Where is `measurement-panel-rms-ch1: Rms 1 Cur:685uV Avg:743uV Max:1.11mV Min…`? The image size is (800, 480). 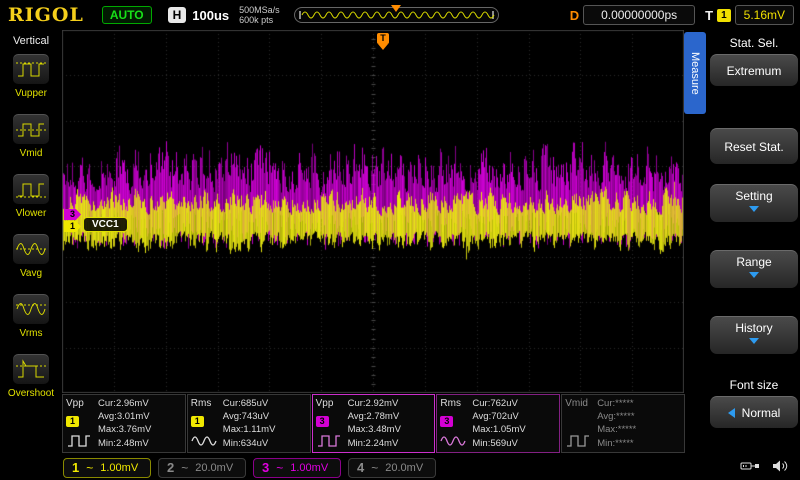
measurement-panel-rms-ch1: Rms 1 Cur:685uV Avg:743uV Max:1.11mV Min… is located at coordinates (248, 423).